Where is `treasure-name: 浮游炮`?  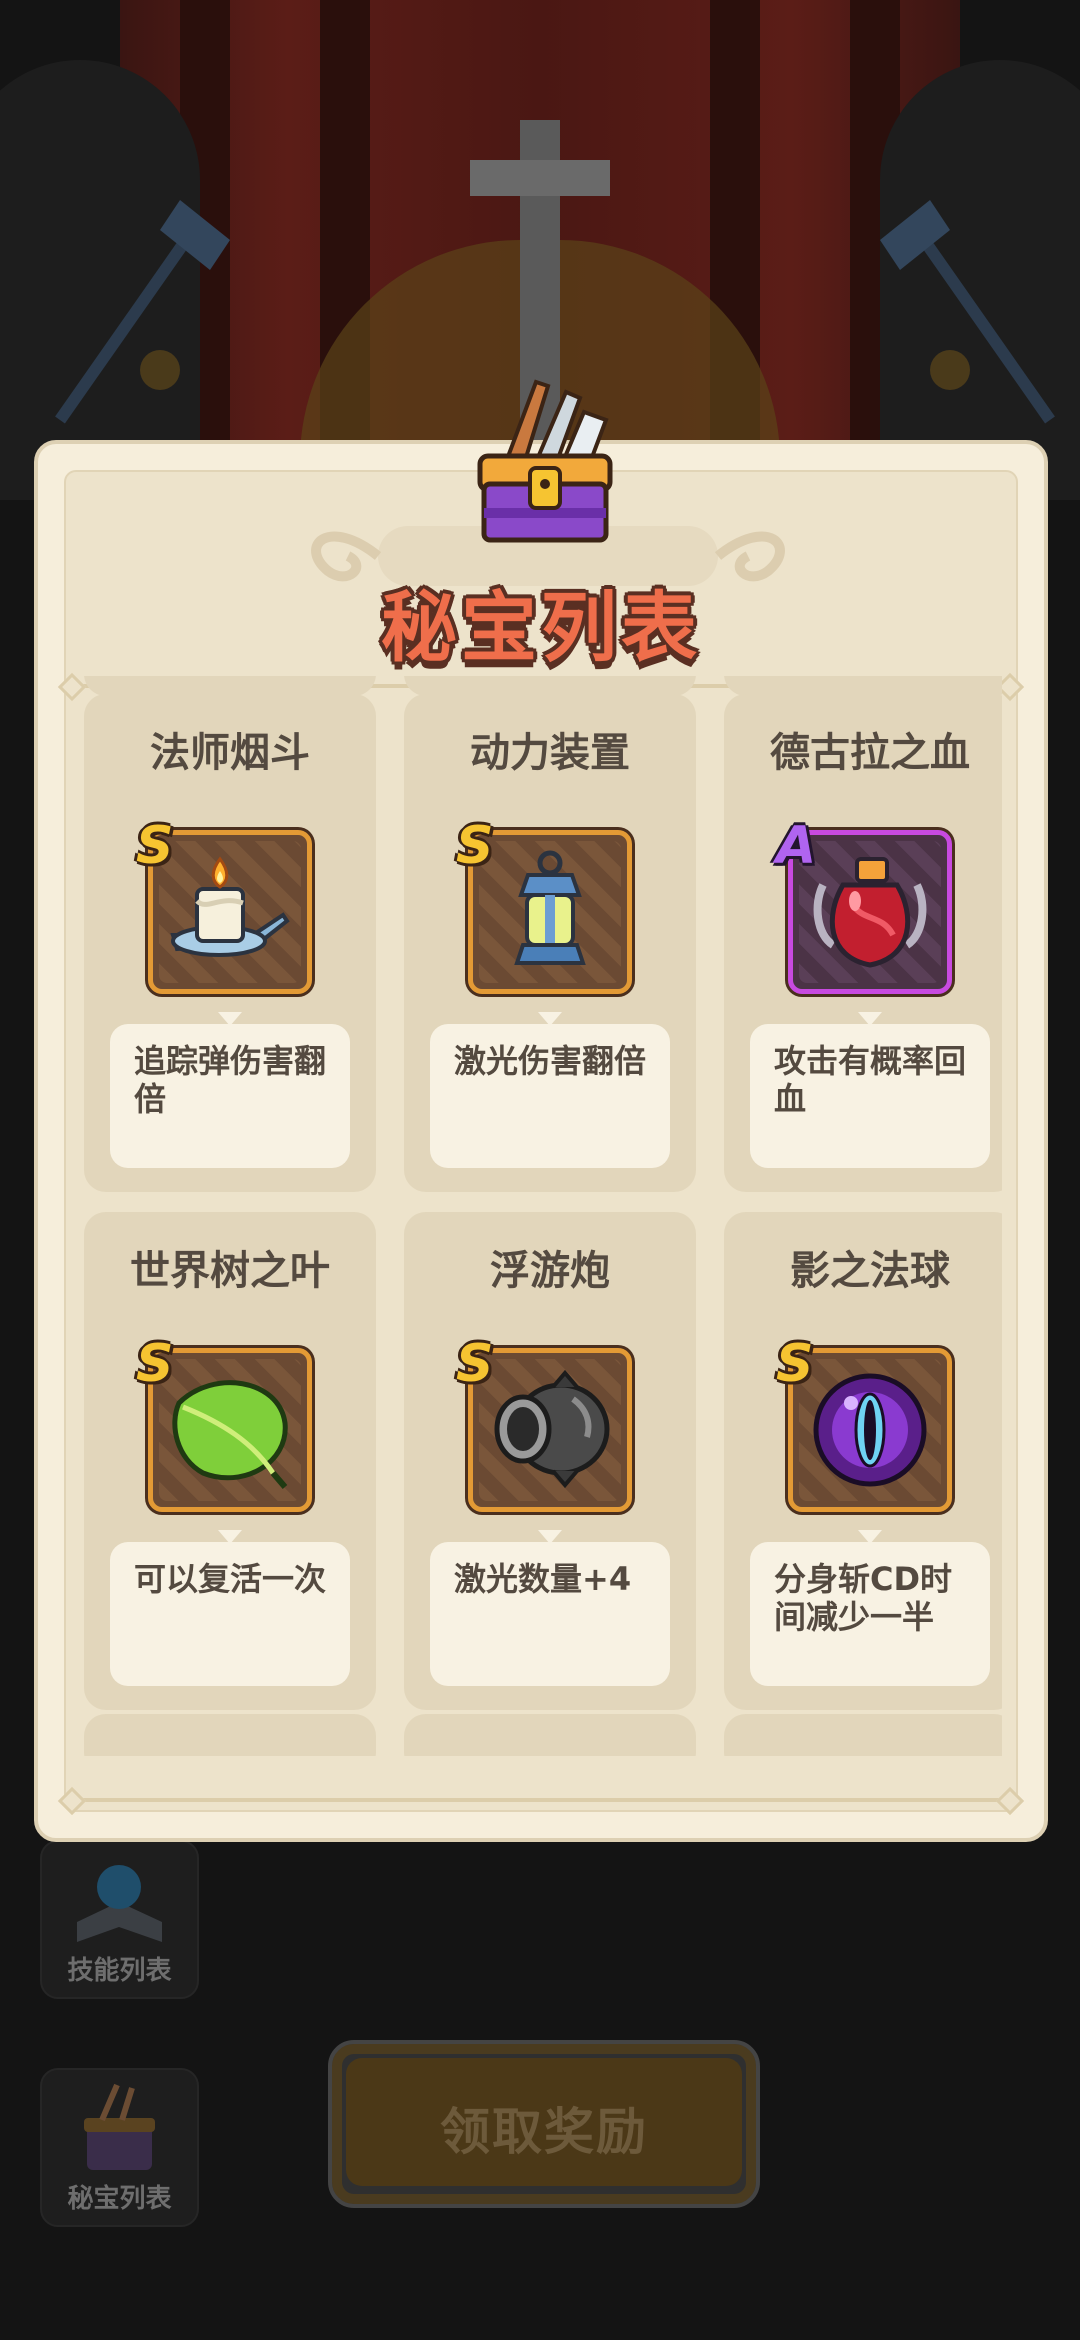 treasure-name: 浮游炮 is located at coordinates (550, 1271).